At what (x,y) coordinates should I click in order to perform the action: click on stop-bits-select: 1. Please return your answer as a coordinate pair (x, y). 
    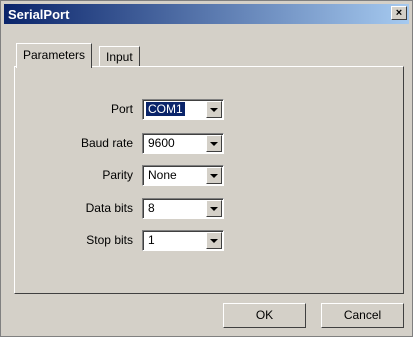
    Looking at the image, I should click on (183, 240).